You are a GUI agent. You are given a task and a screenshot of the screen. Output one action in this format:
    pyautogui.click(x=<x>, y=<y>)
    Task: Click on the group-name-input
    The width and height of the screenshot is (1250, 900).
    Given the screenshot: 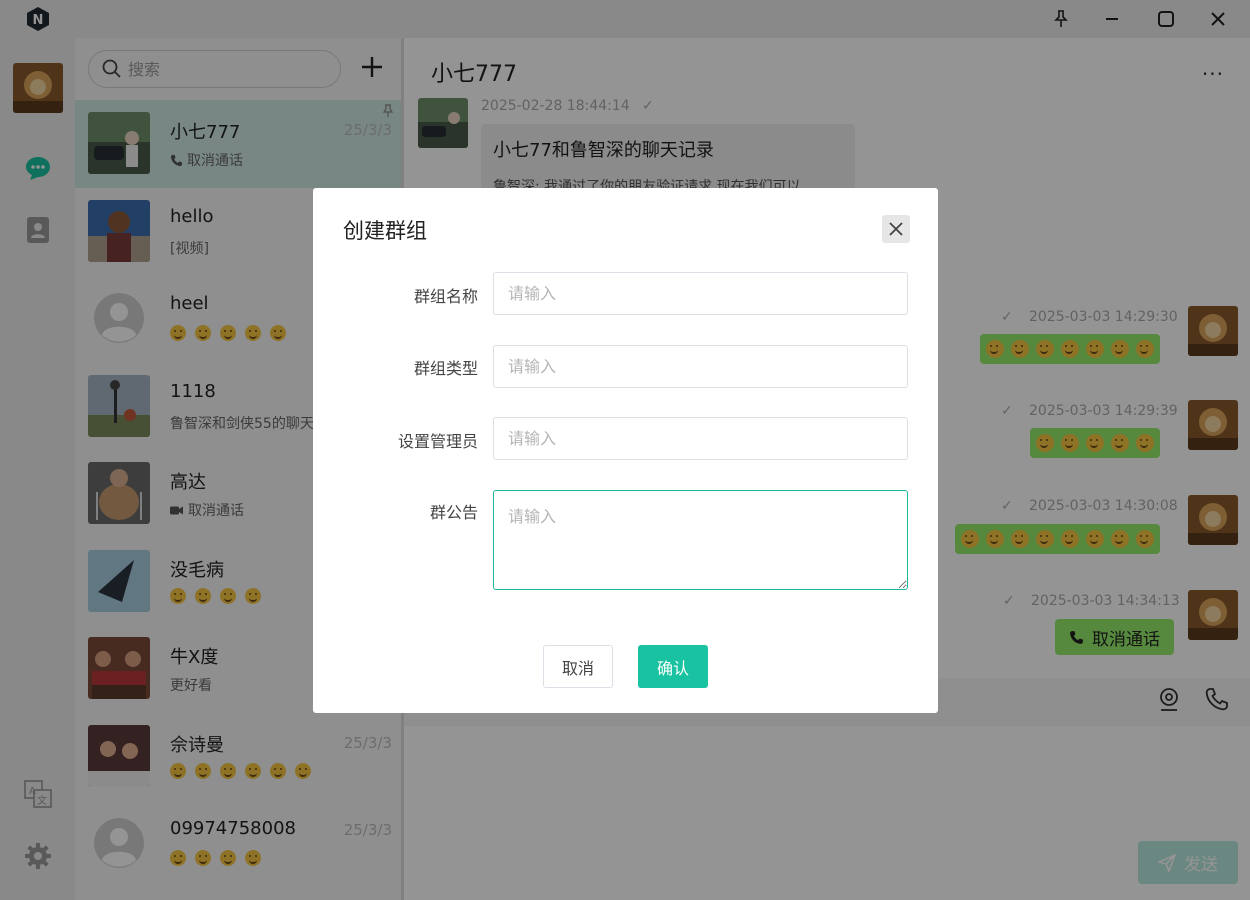 What is the action you would take?
    pyautogui.click(x=700, y=293)
    